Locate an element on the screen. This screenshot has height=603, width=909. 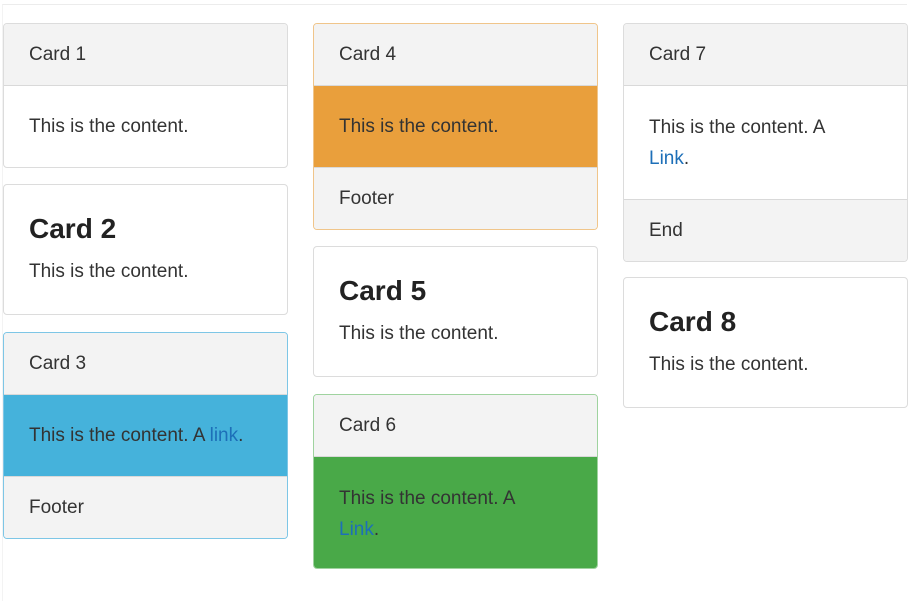
card-1-content: This is the content. is located at coordinates (109, 126).